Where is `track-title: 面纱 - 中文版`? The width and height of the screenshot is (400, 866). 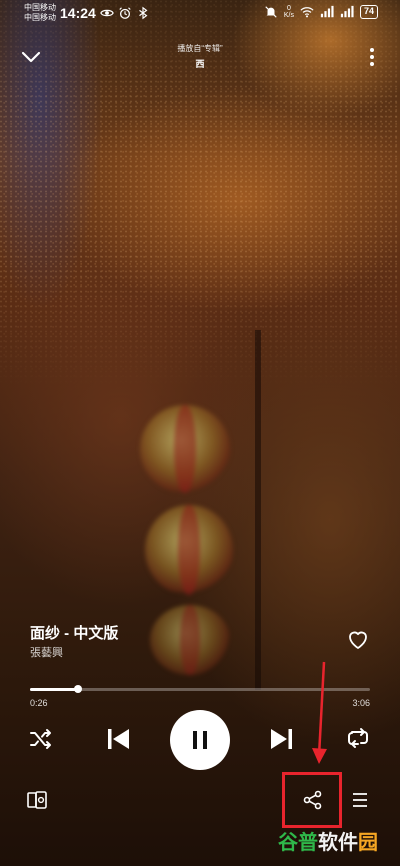 track-title: 面纱 - 中文版 is located at coordinates (74, 632).